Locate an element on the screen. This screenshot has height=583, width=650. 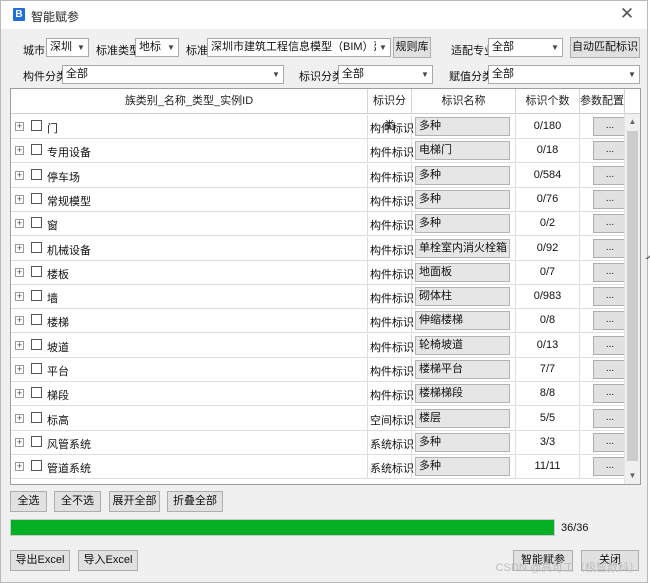
header-mark-category: 标识分类 is located at coordinates (390, 110).